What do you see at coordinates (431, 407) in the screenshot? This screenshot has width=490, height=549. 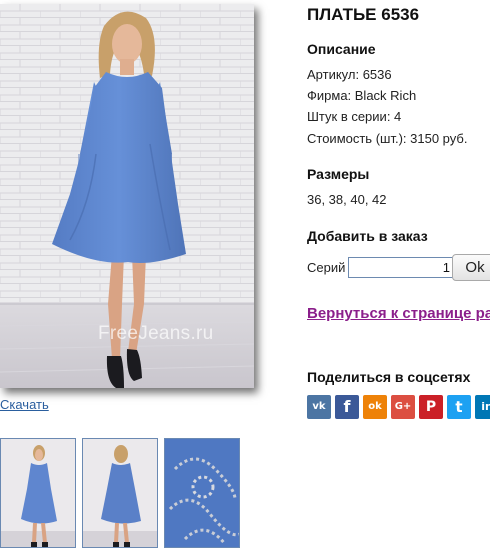 I see `pinterest-icon: P` at bounding box center [431, 407].